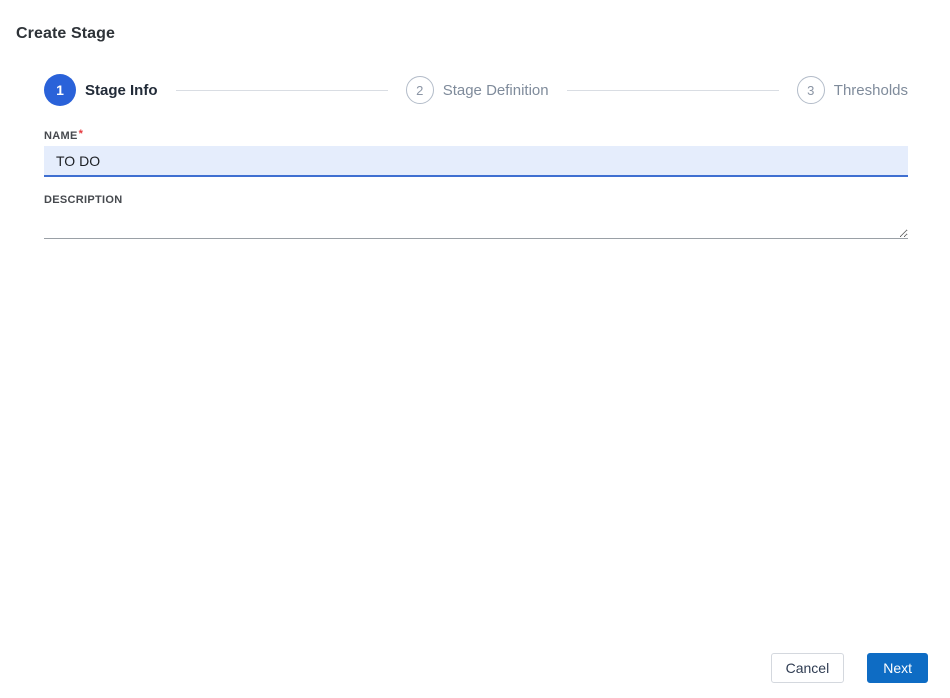 This screenshot has width=950, height=698. Describe the element at coordinates (495, 90) in the screenshot. I see `step-2-label: Stage Definition` at that location.